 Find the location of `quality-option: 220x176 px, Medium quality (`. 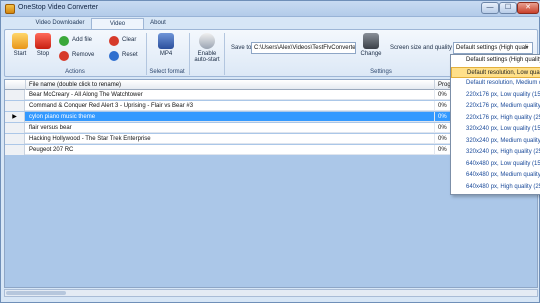

quality-option: 220x176 px, Medium quality ( is located at coordinates (495, 107).